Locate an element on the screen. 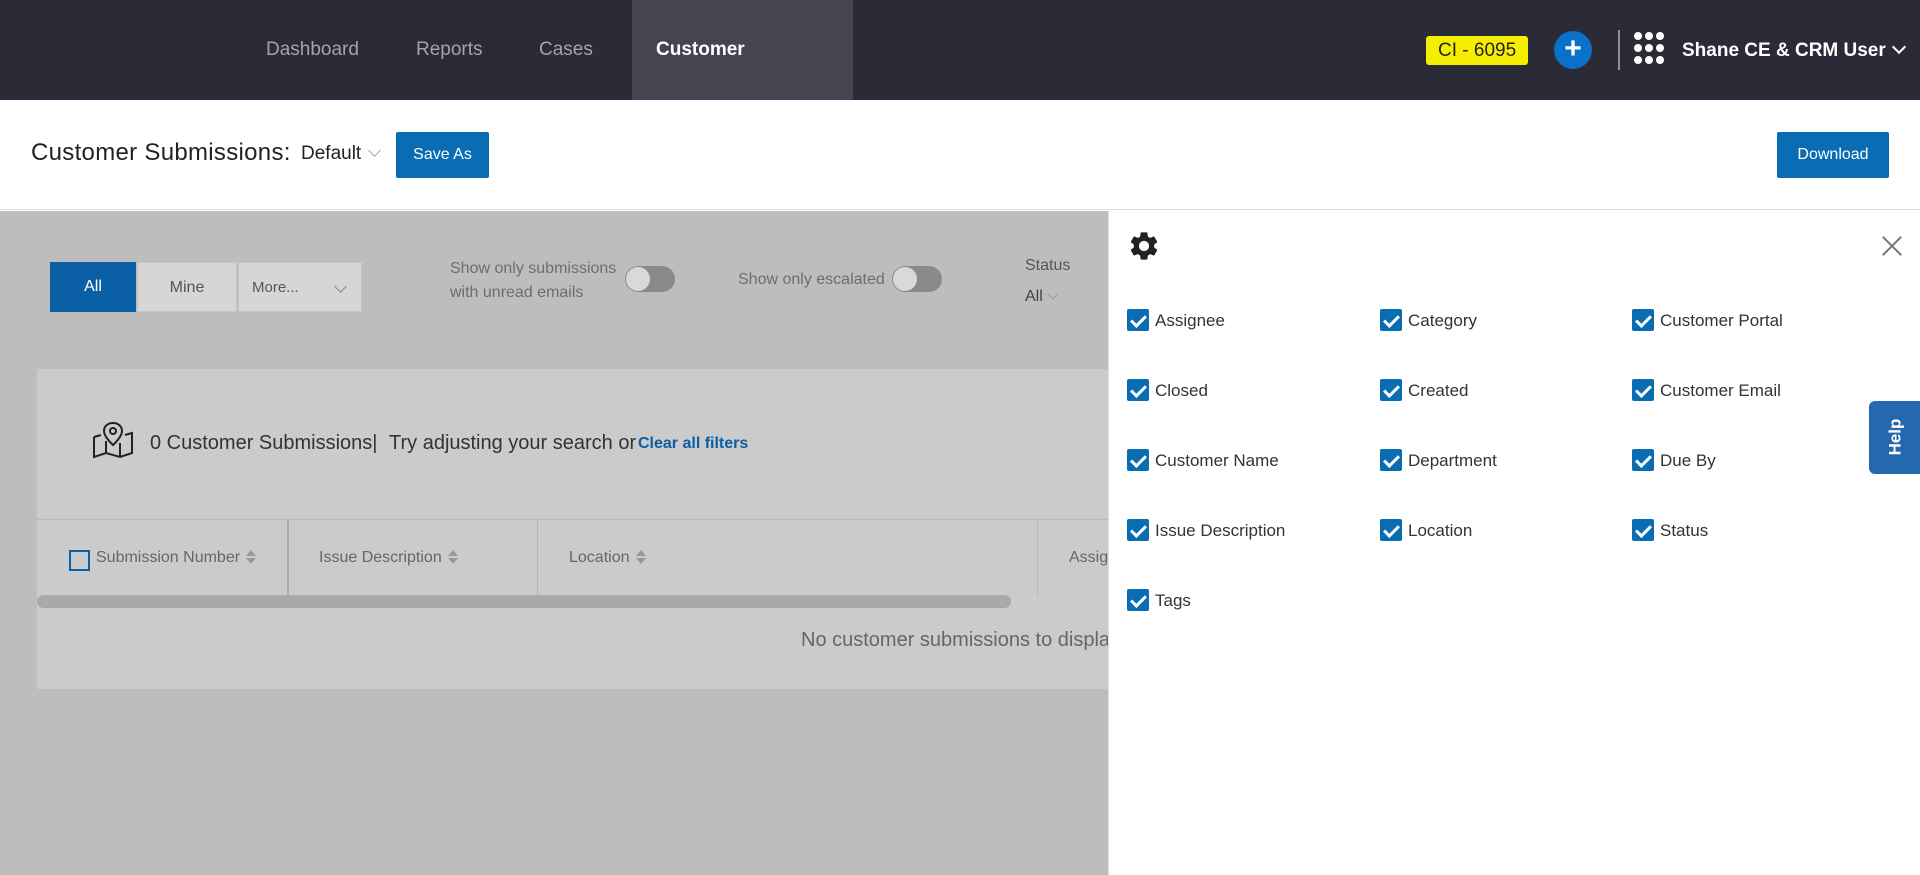 This screenshot has height=875, width=1920. map-pin-icon is located at coordinates (113, 440).